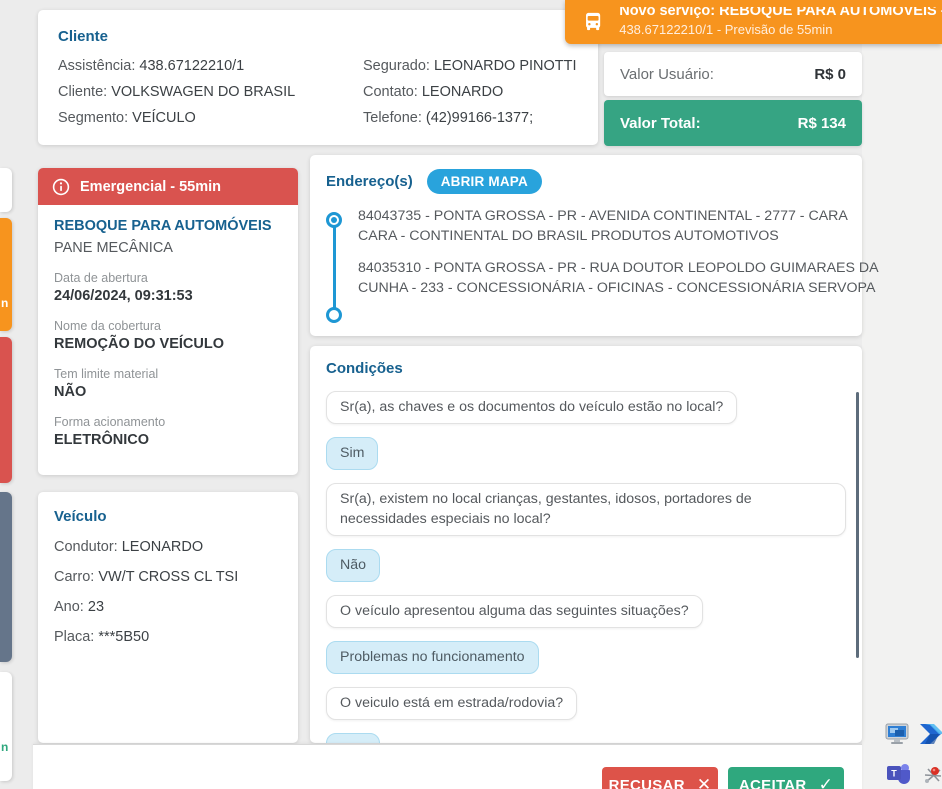  What do you see at coordinates (6, 726) in the screenshot?
I see `queue-card-partial-5: n` at bounding box center [6, 726].